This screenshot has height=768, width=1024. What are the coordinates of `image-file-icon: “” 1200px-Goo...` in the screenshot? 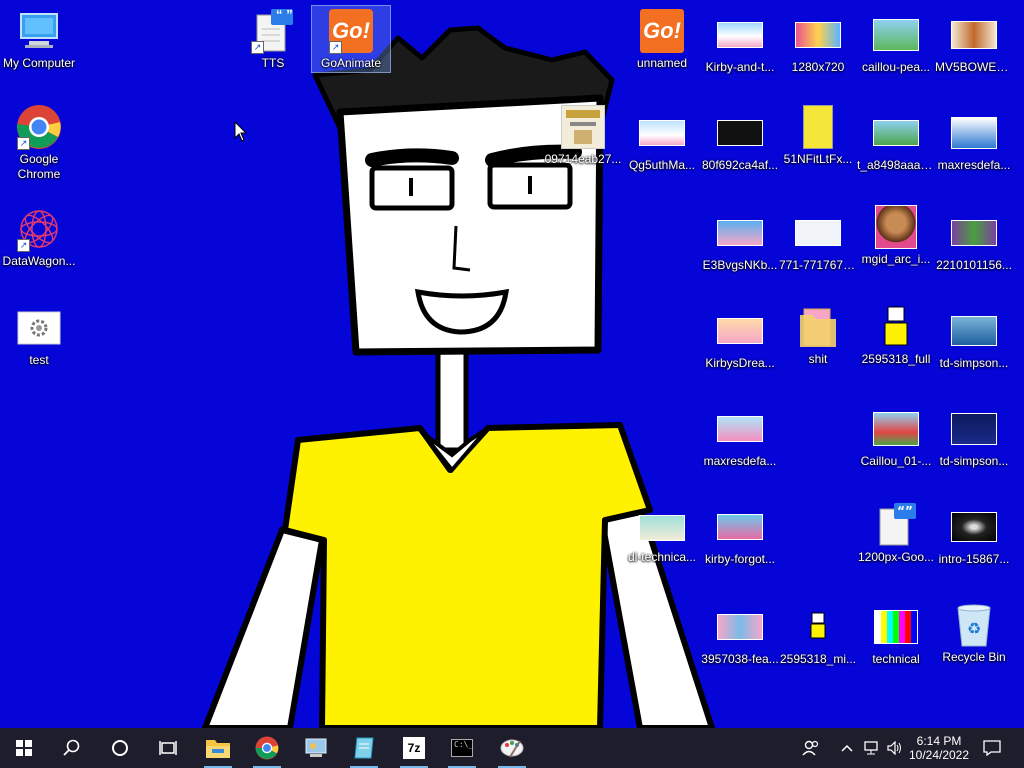 It's located at (896, 533).